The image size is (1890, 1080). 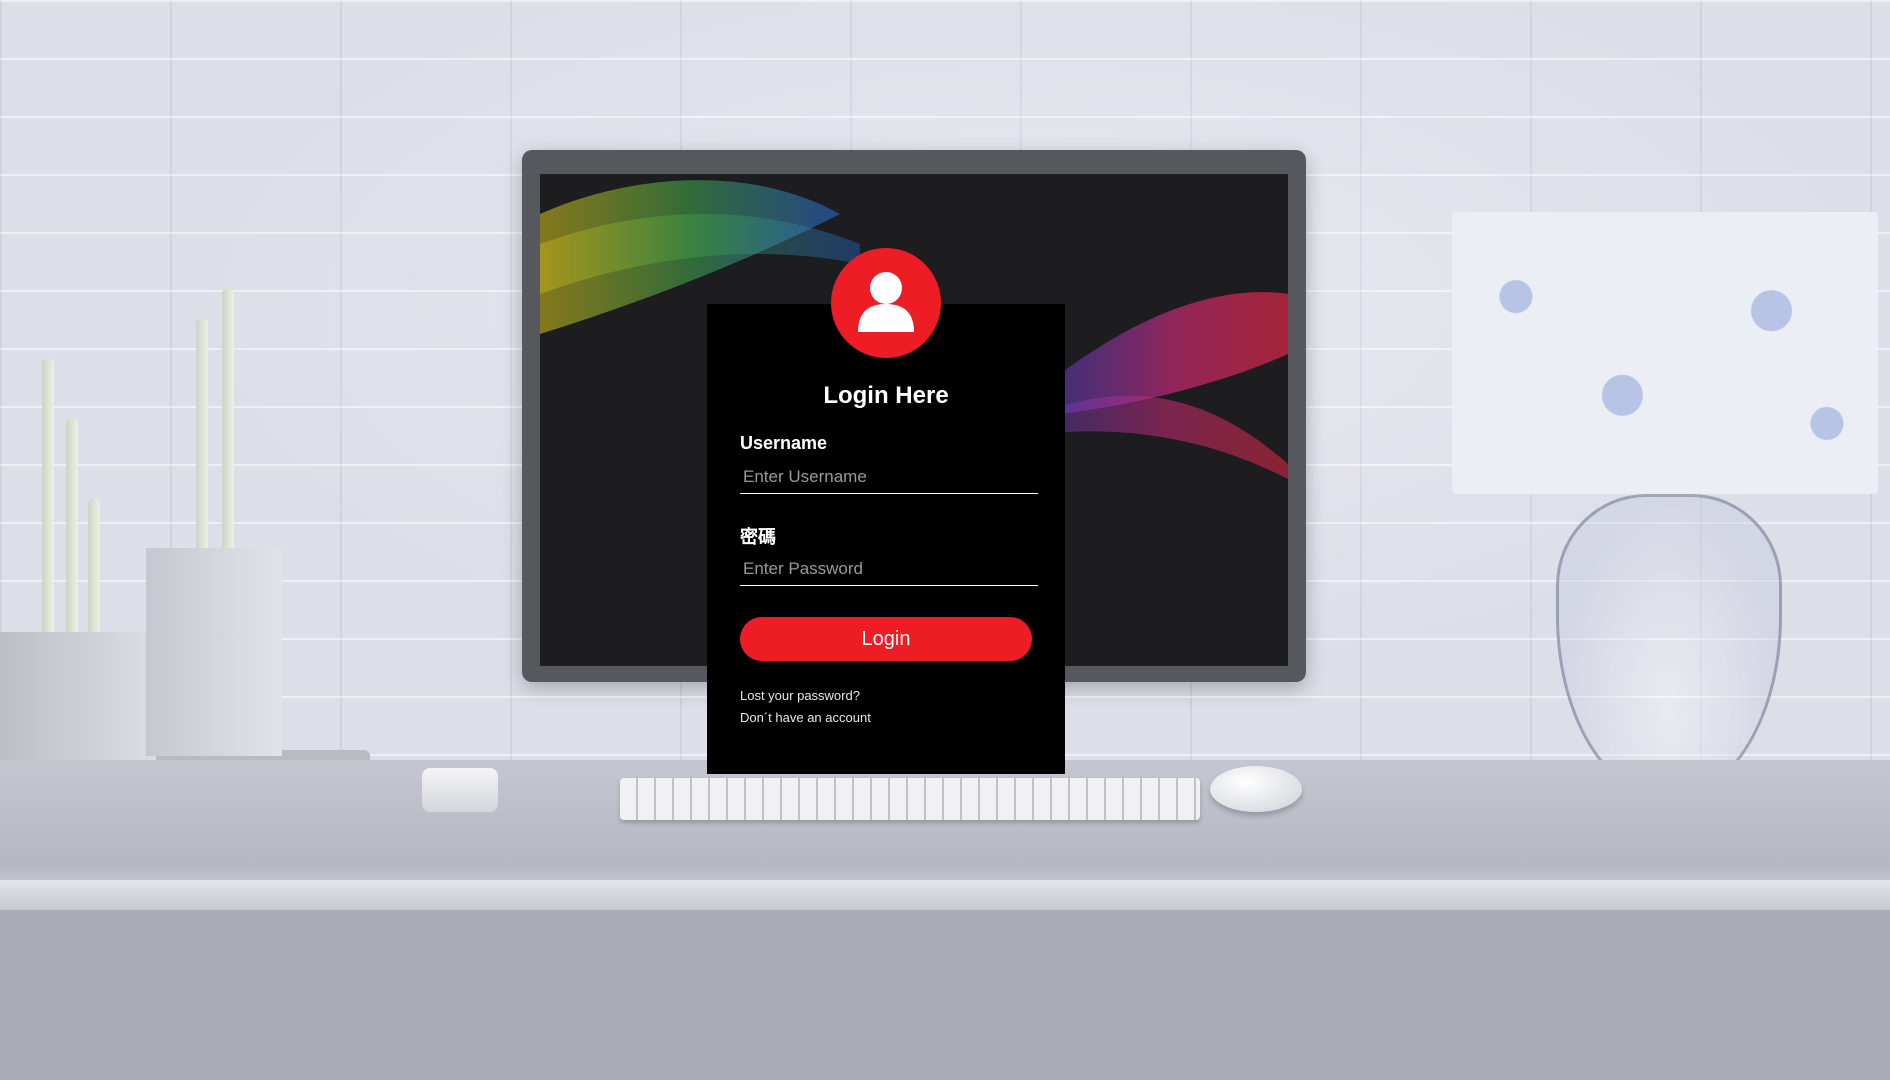 I want to click on desk-cup, so click(x=460, y=790).